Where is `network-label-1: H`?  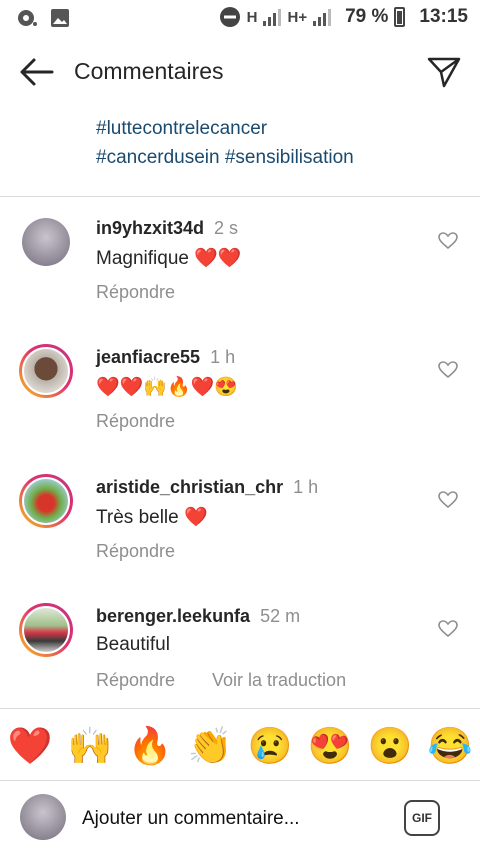
network-label-1: H is located at coordinates (252, 17).